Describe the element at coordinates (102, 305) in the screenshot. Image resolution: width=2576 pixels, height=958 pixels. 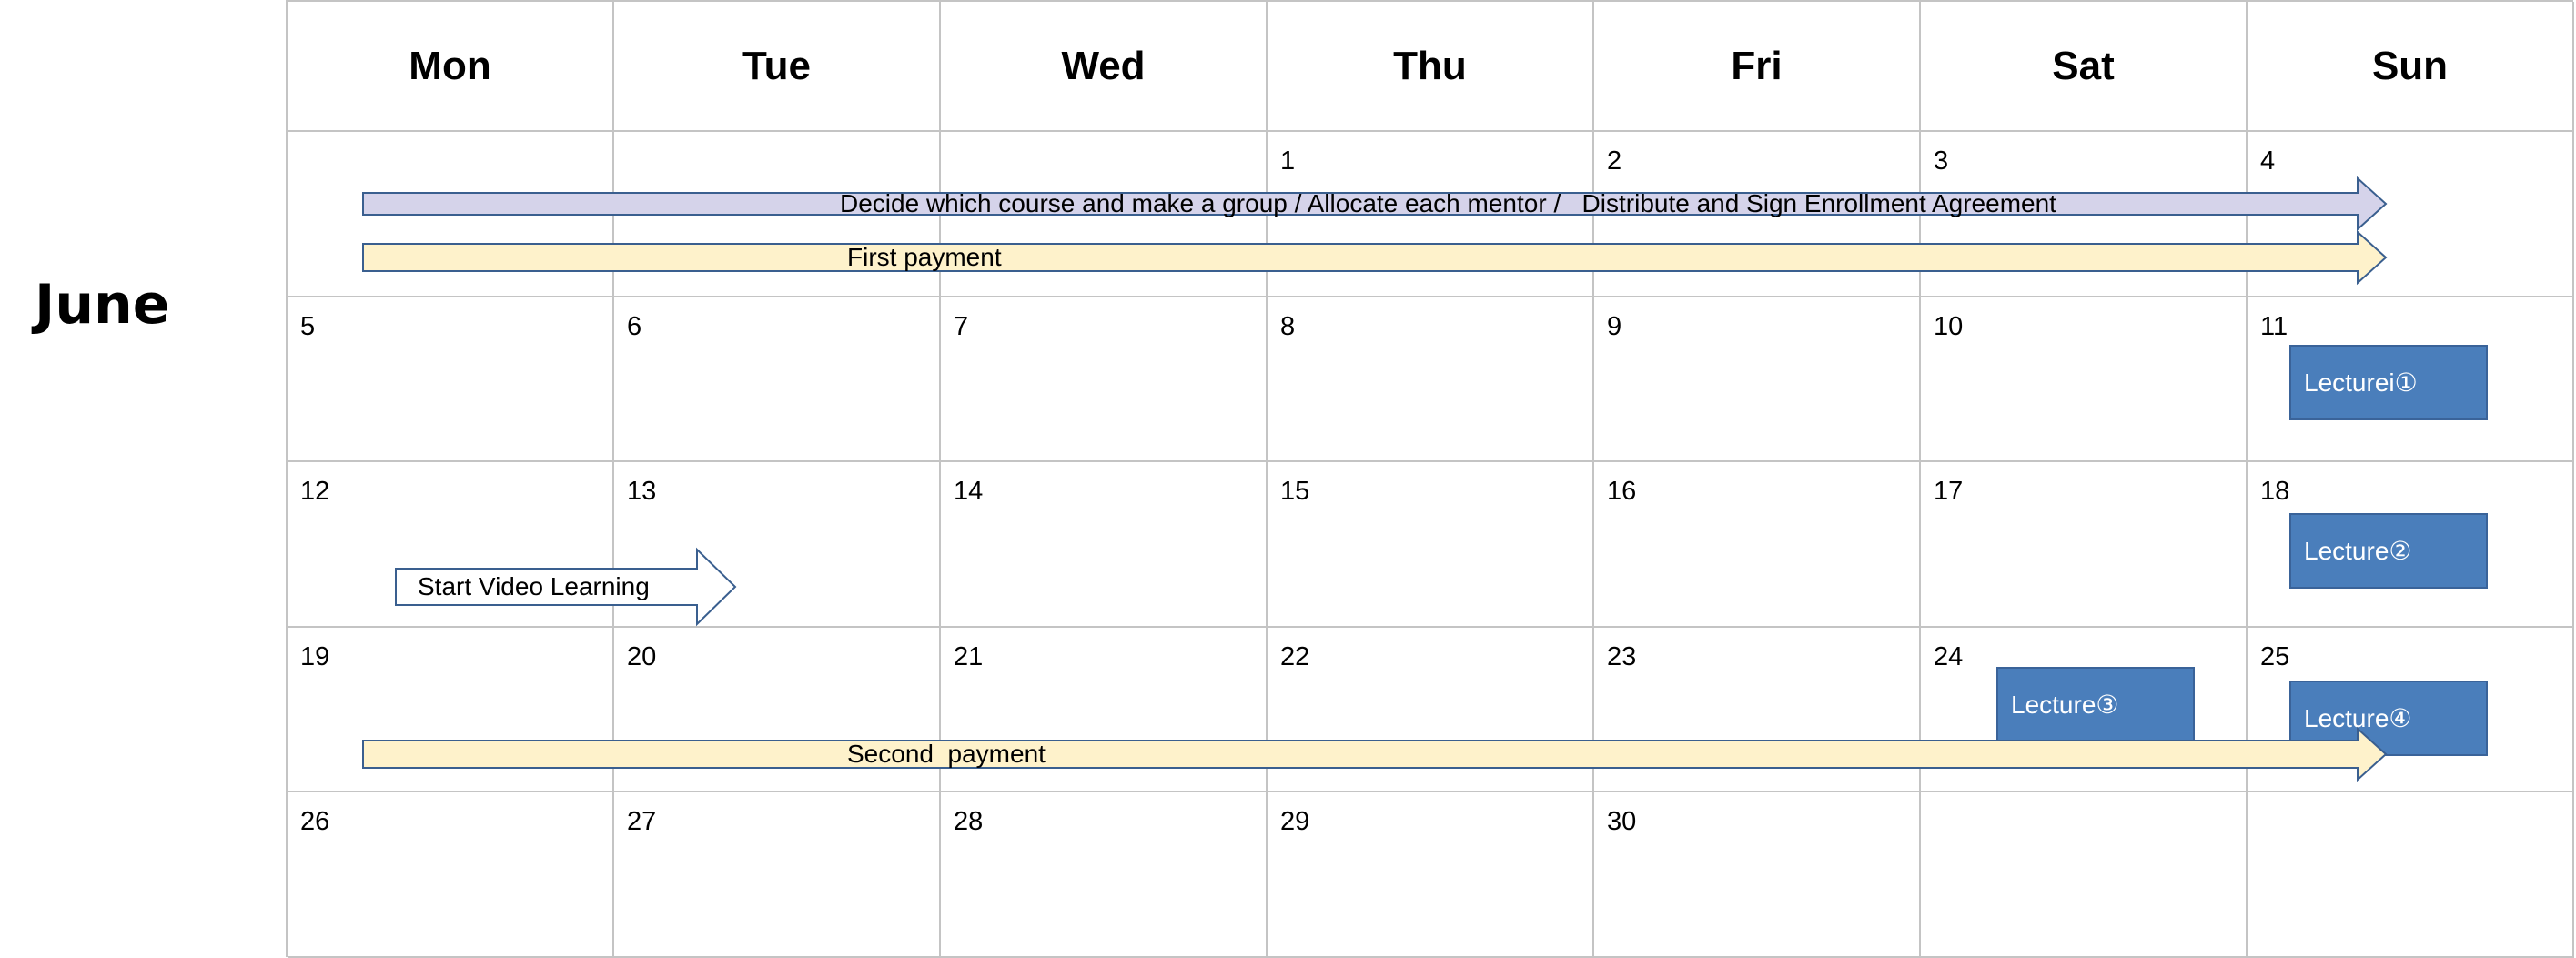
I see `month-title: June` at that location.